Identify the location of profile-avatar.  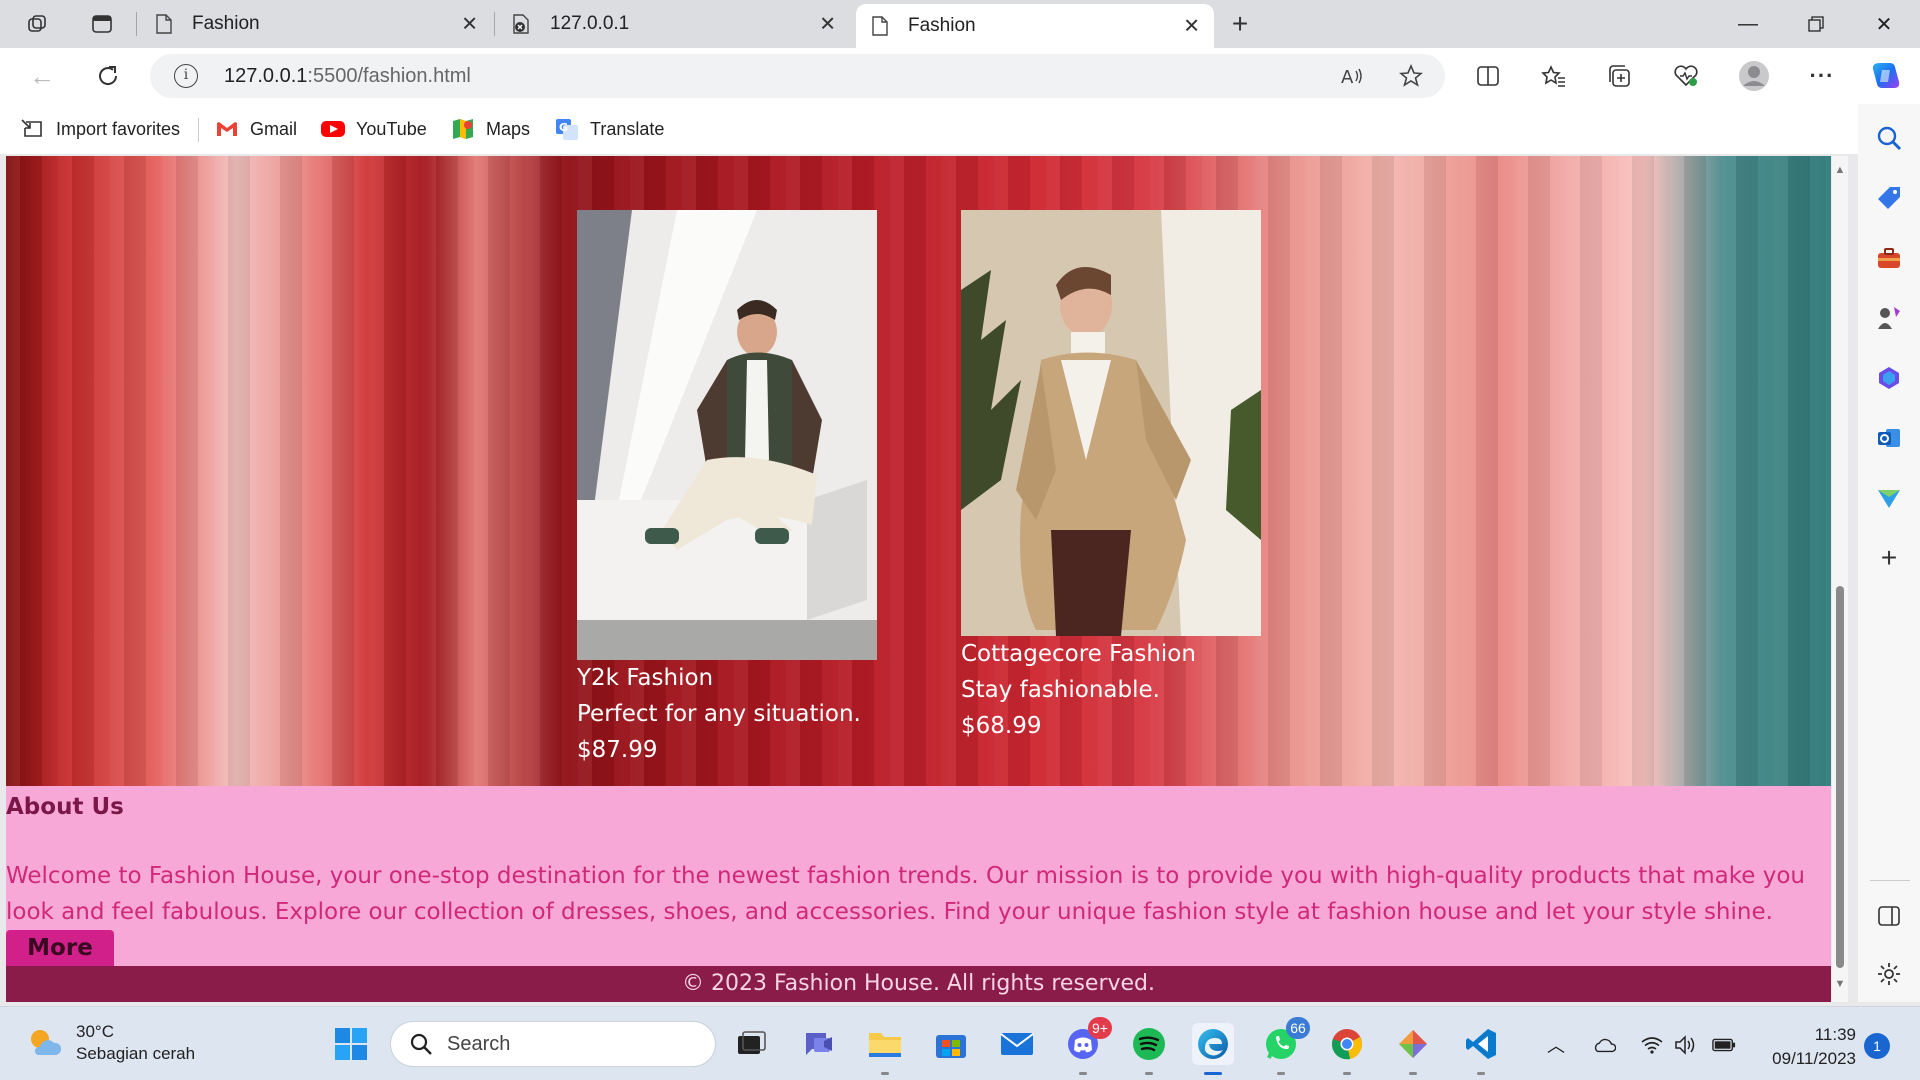
(1754, 76).